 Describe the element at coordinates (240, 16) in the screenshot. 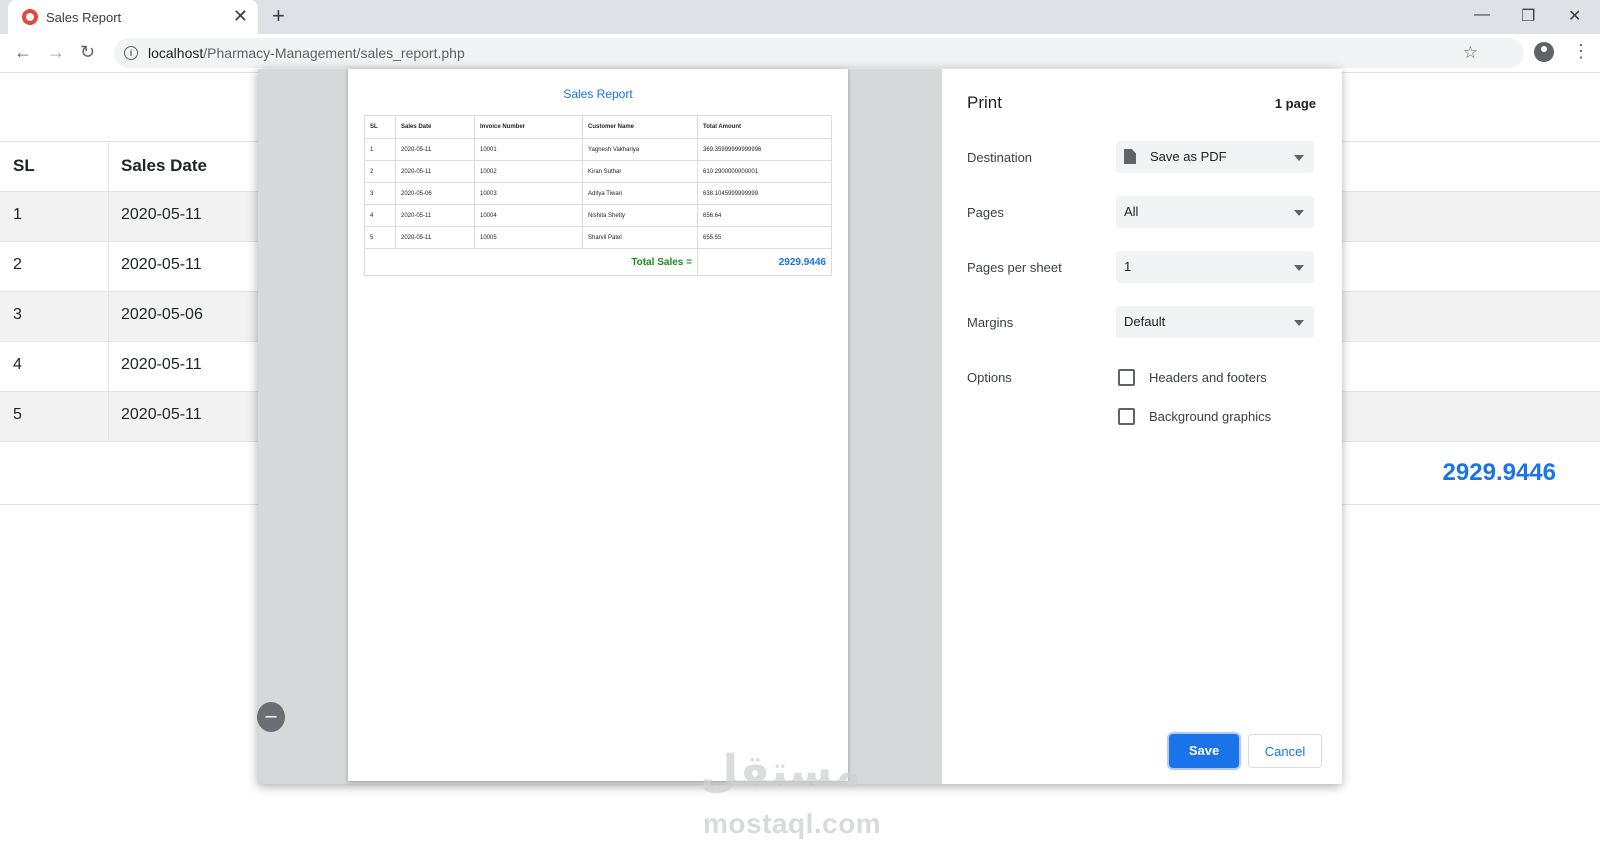

I see `close-tab-icon: ✕` at that location.